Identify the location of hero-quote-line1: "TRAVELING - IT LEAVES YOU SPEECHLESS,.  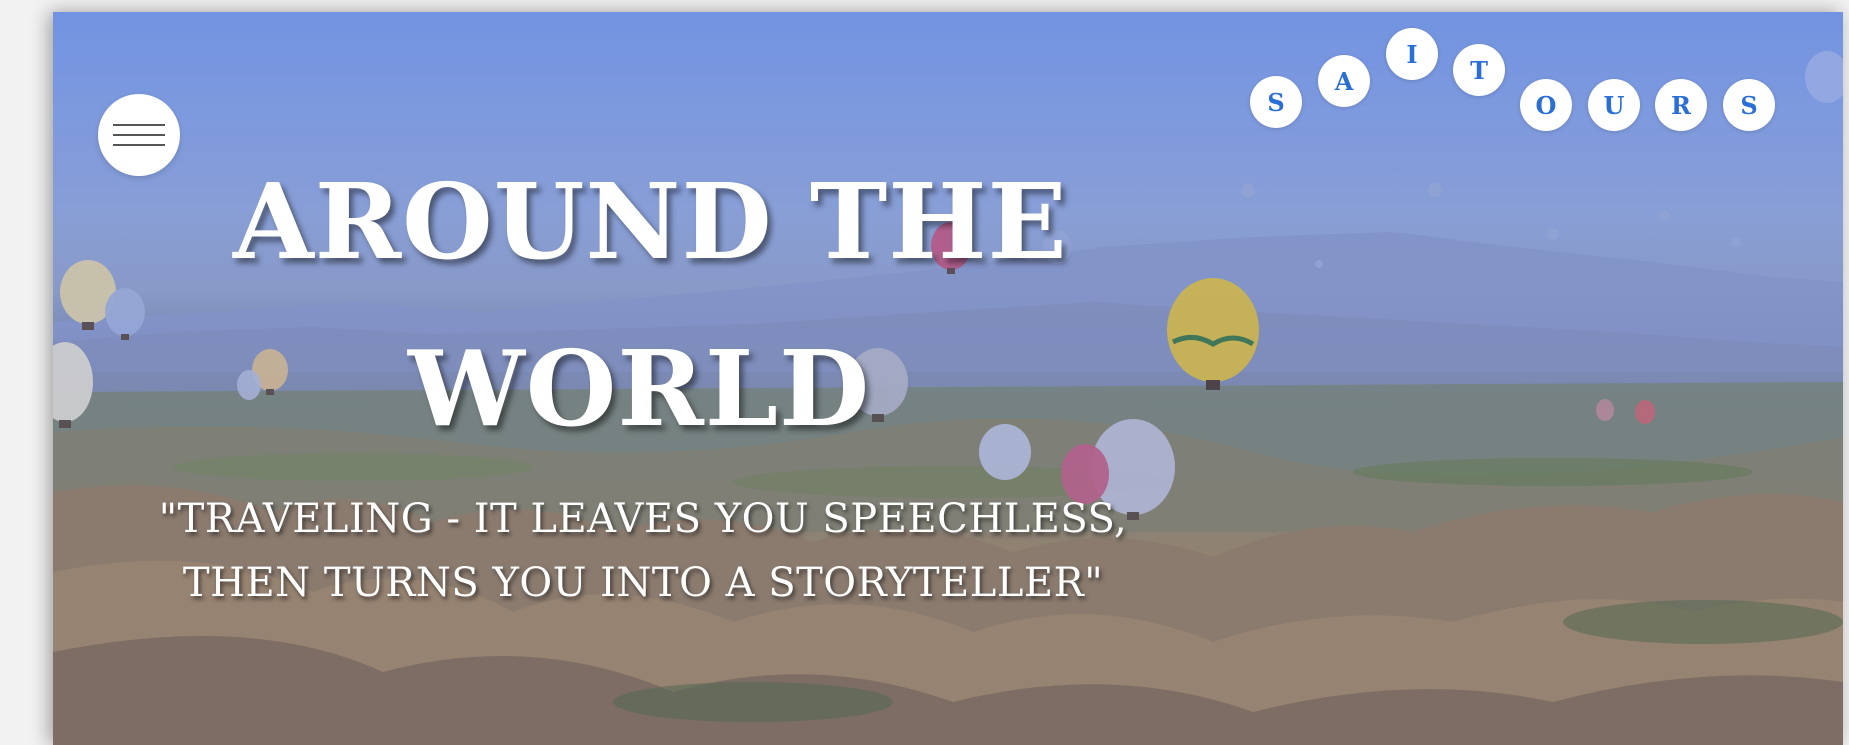
(643, 519).